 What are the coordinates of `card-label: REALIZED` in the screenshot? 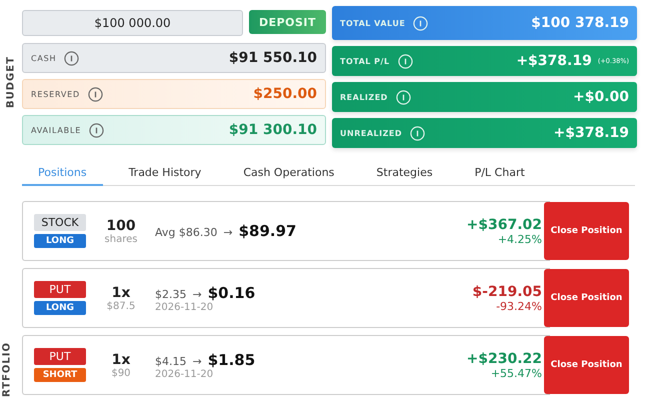 It's located at (364, 97).